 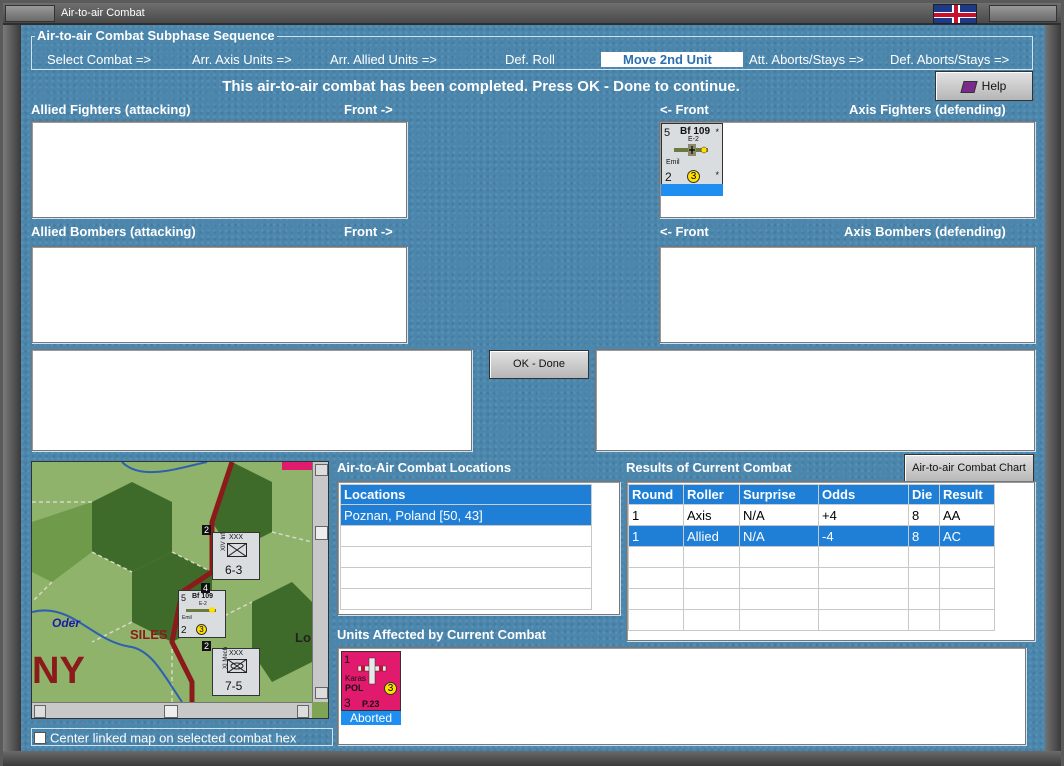 I want to click on map-hscroll-thumb, so click(x=171, y=711).